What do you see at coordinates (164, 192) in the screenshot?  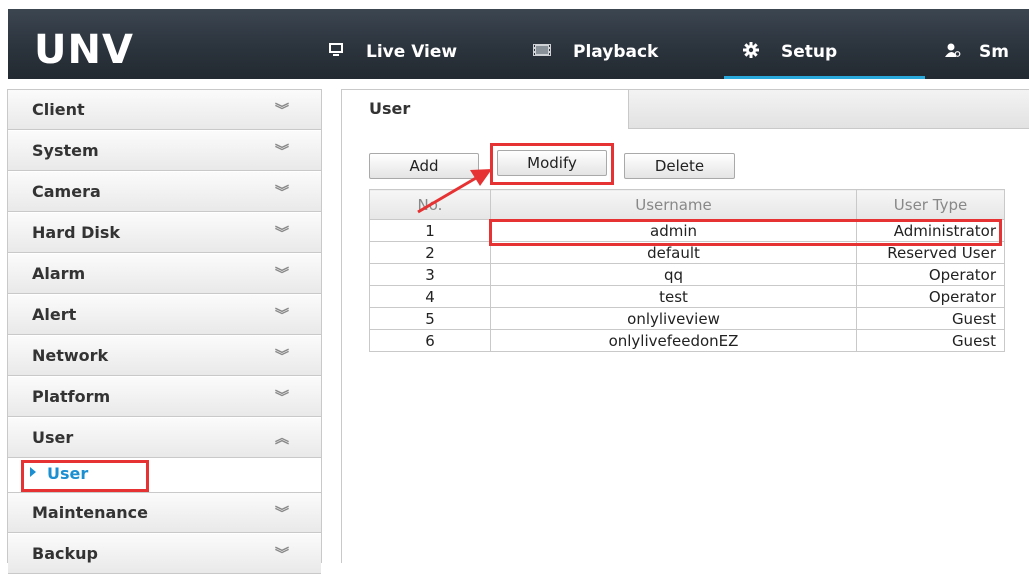 I see `sidebar-item-camera: Camera ︾` at bounding box center [164, 192].